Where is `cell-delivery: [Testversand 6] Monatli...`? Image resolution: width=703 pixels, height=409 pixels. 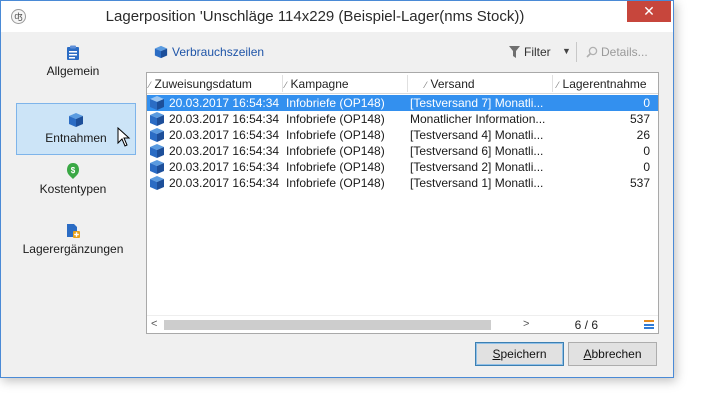
cell-delivery: [Testversand 6] Monatli... is located at coordinates (477, 151).